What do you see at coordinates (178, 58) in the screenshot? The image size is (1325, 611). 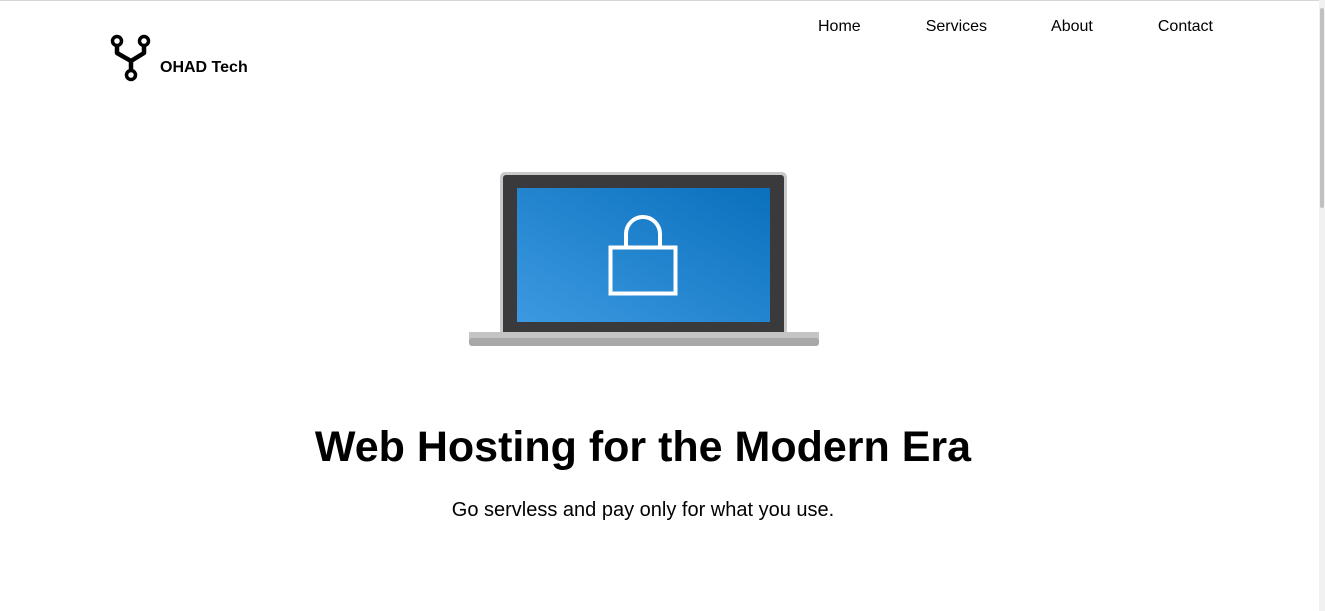 I see `logo-link: OHAD Tech` at bounding box center [178, 58].